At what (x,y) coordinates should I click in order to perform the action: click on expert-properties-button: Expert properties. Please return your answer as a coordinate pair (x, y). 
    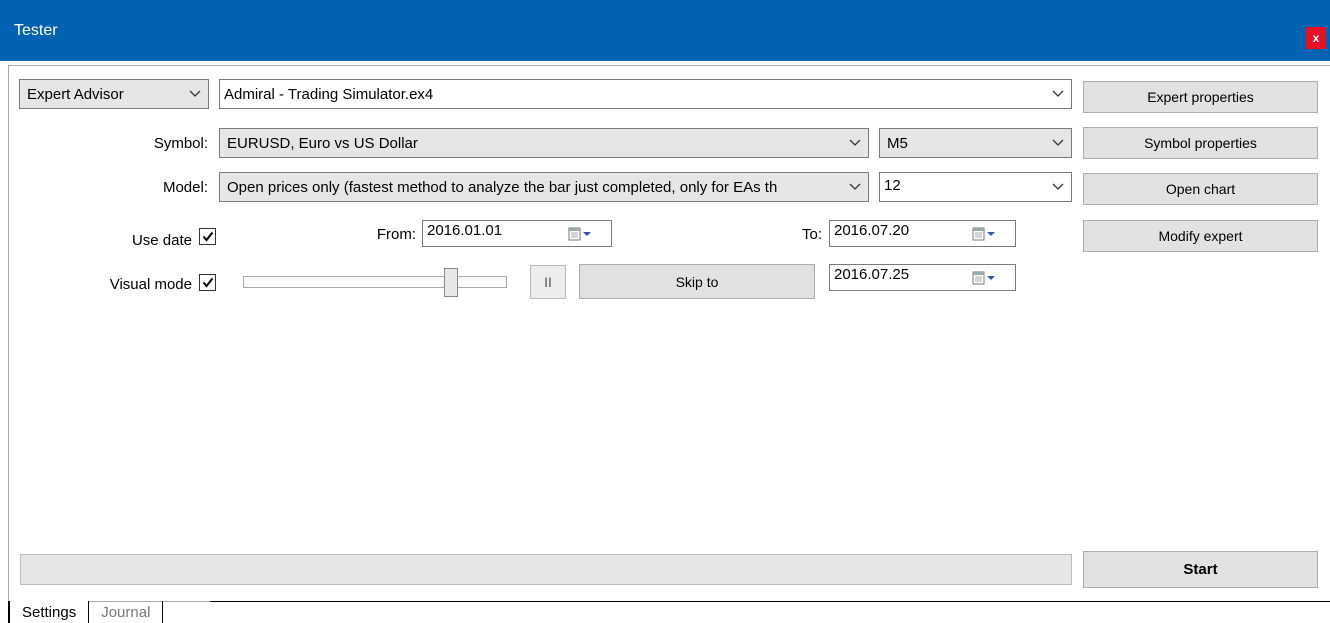
    Looking at the image, I should click on (1200, 97).